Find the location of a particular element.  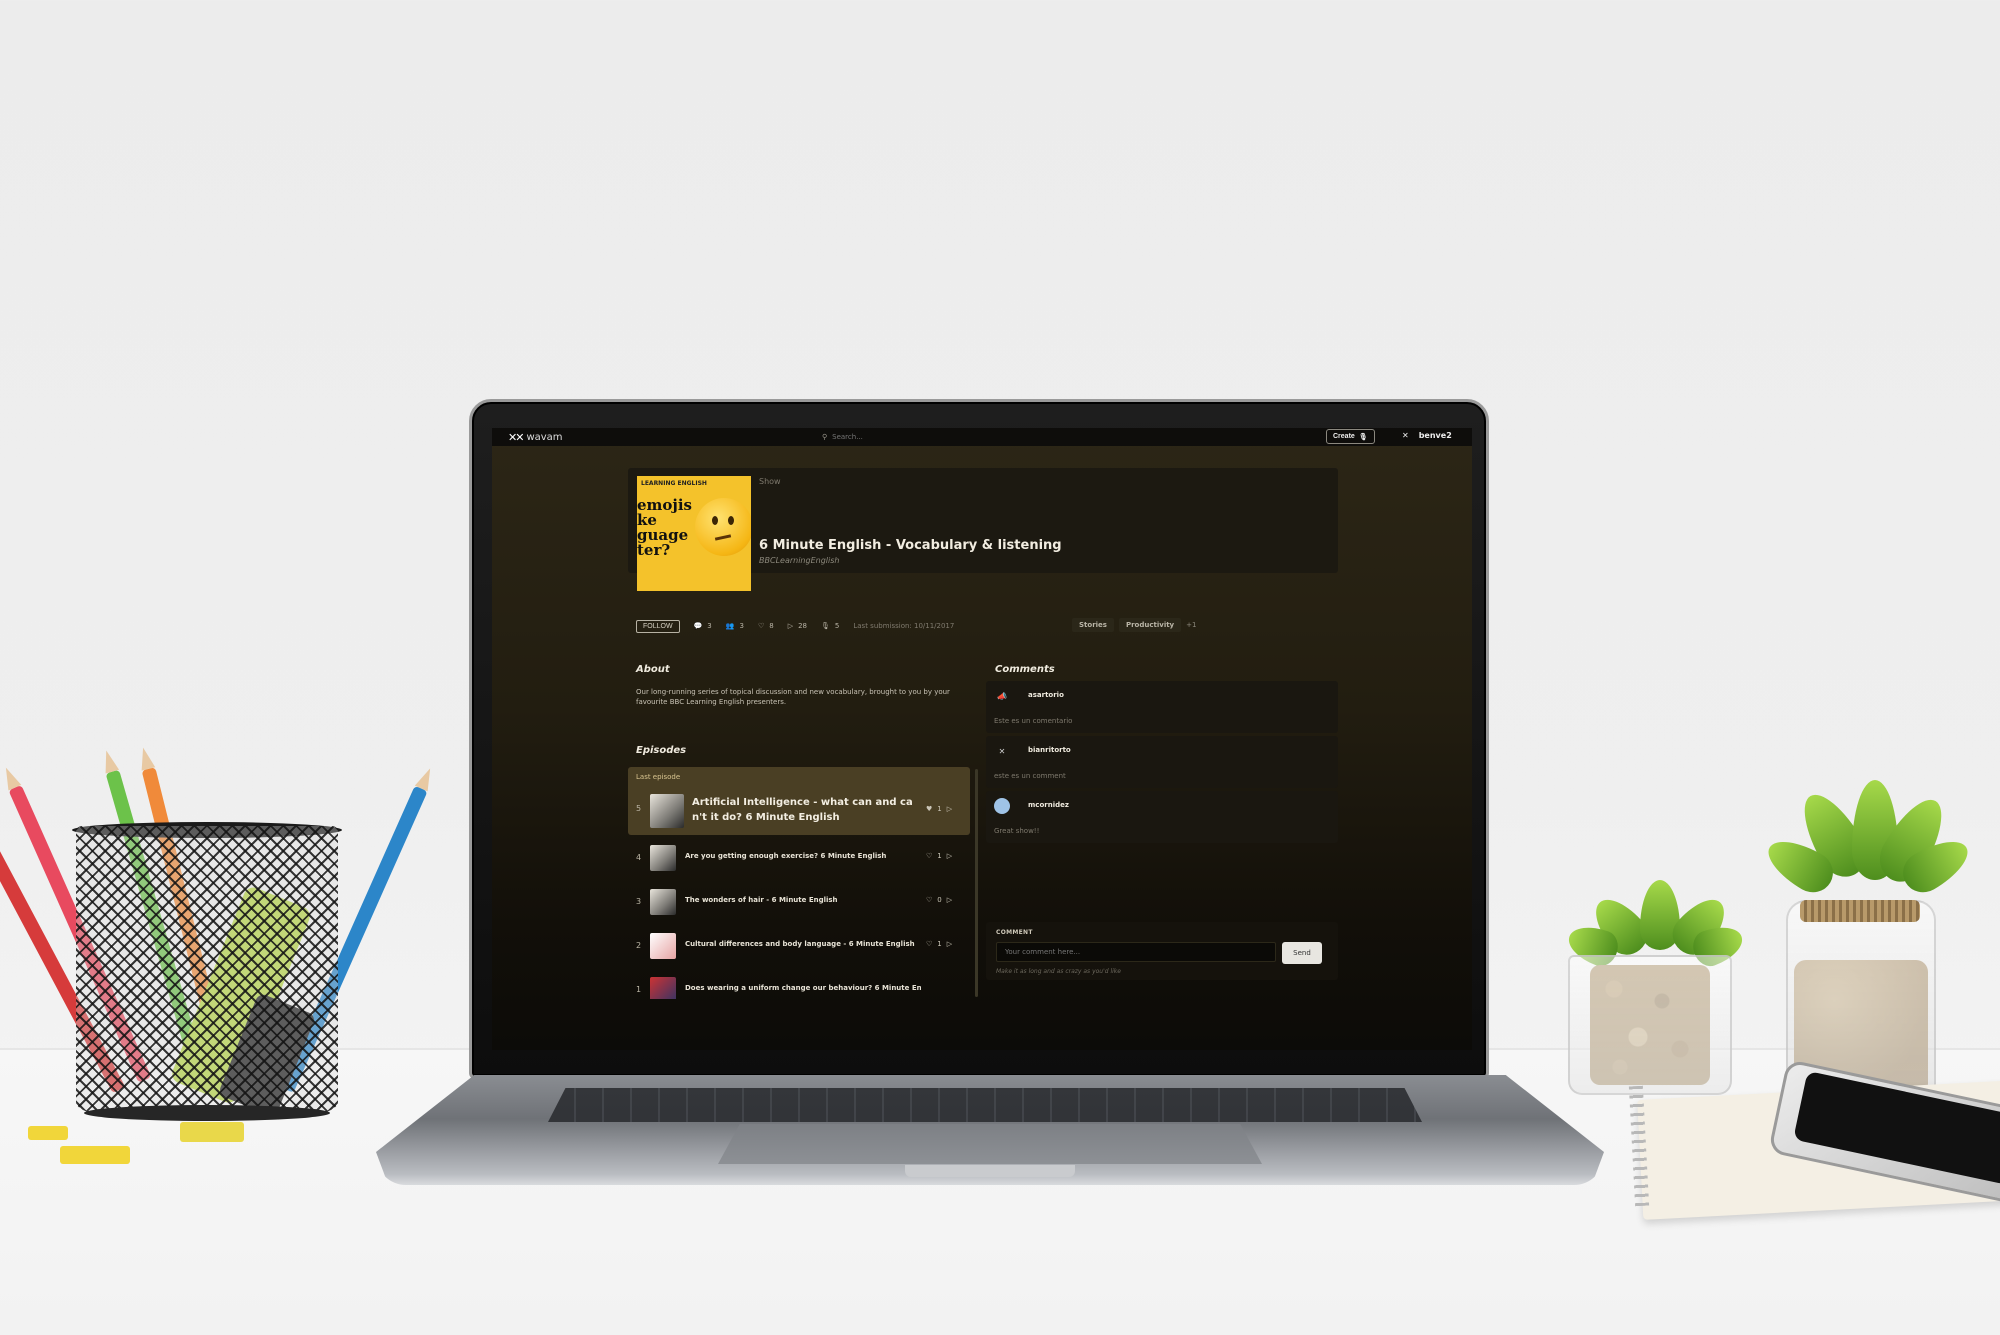

avatar: ✕ is located at coordinates (1002, 751).